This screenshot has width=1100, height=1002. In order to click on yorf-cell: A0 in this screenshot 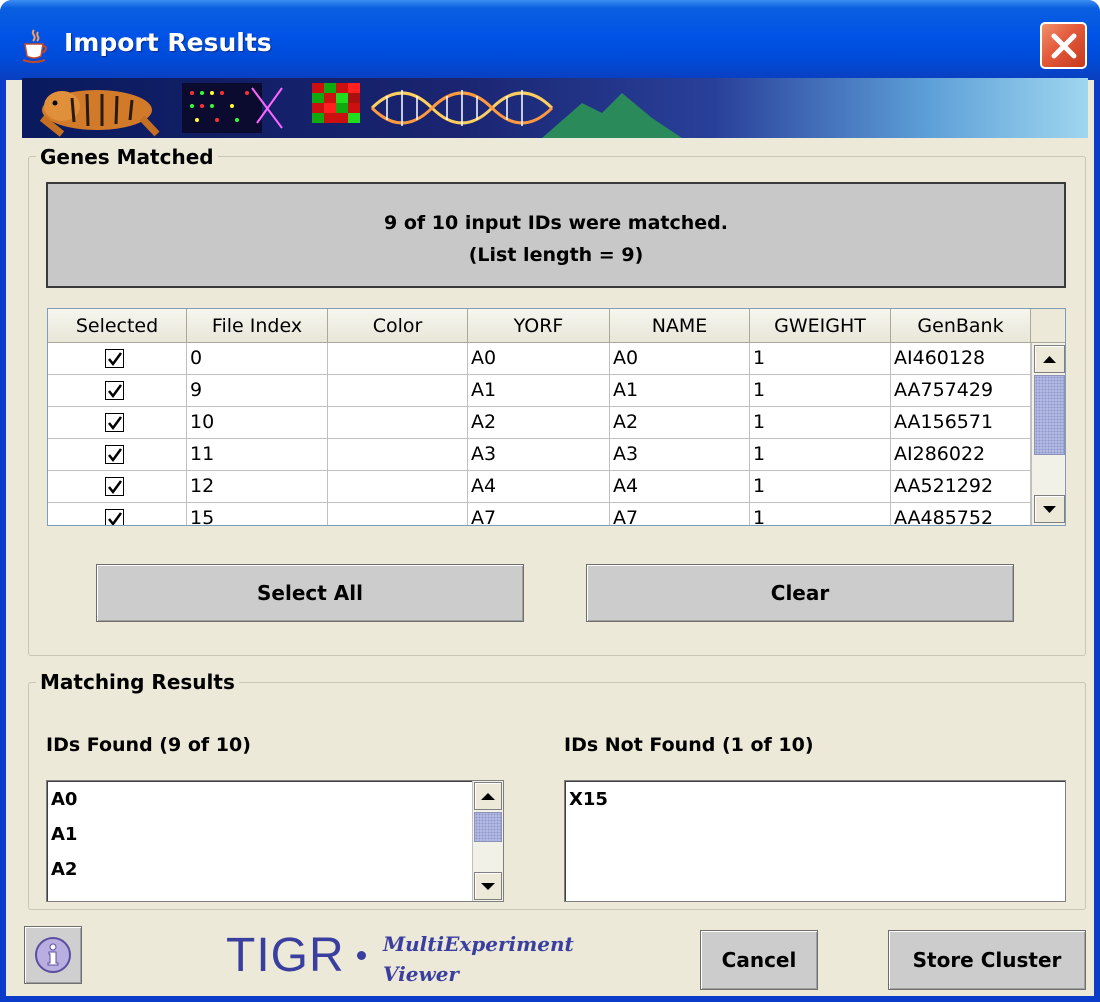, I will do `click(539, 359)`.